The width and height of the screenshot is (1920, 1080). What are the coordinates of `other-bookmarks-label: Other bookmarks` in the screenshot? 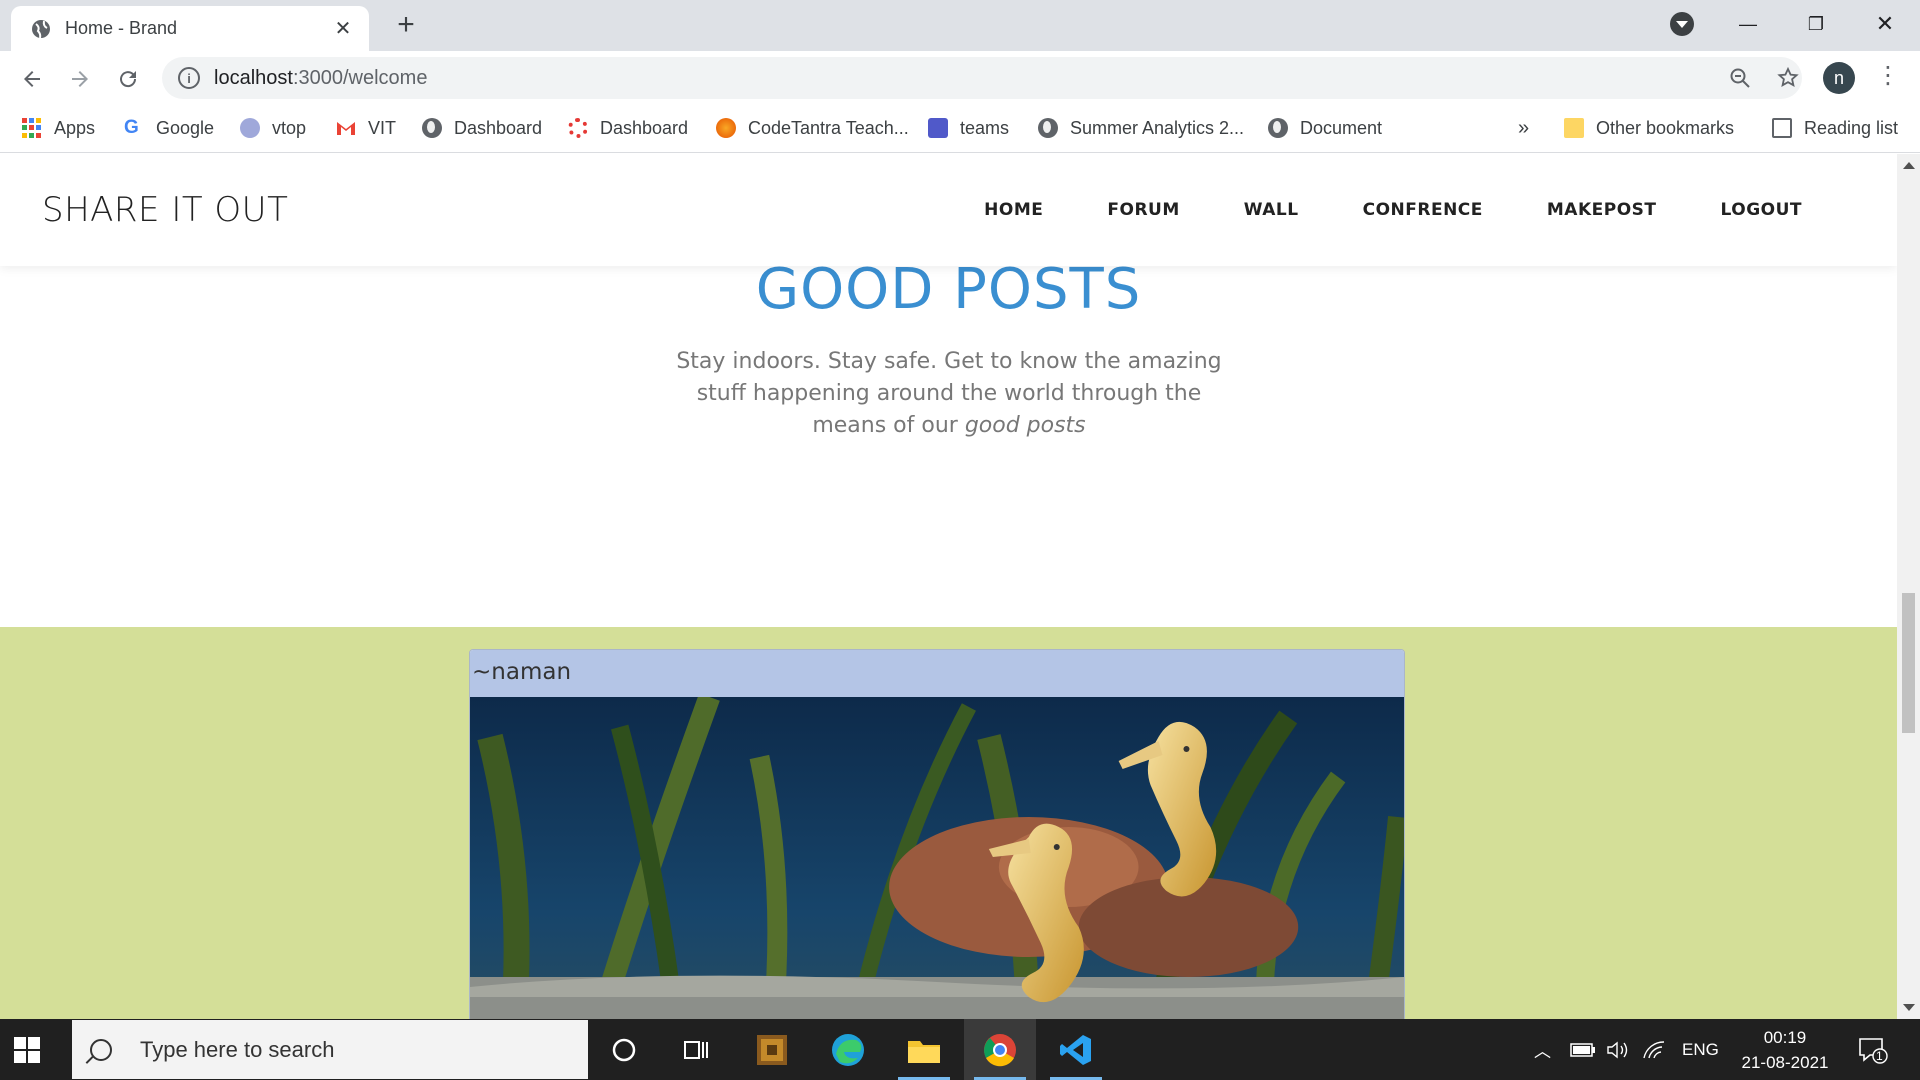 It's located at (1665, 127).